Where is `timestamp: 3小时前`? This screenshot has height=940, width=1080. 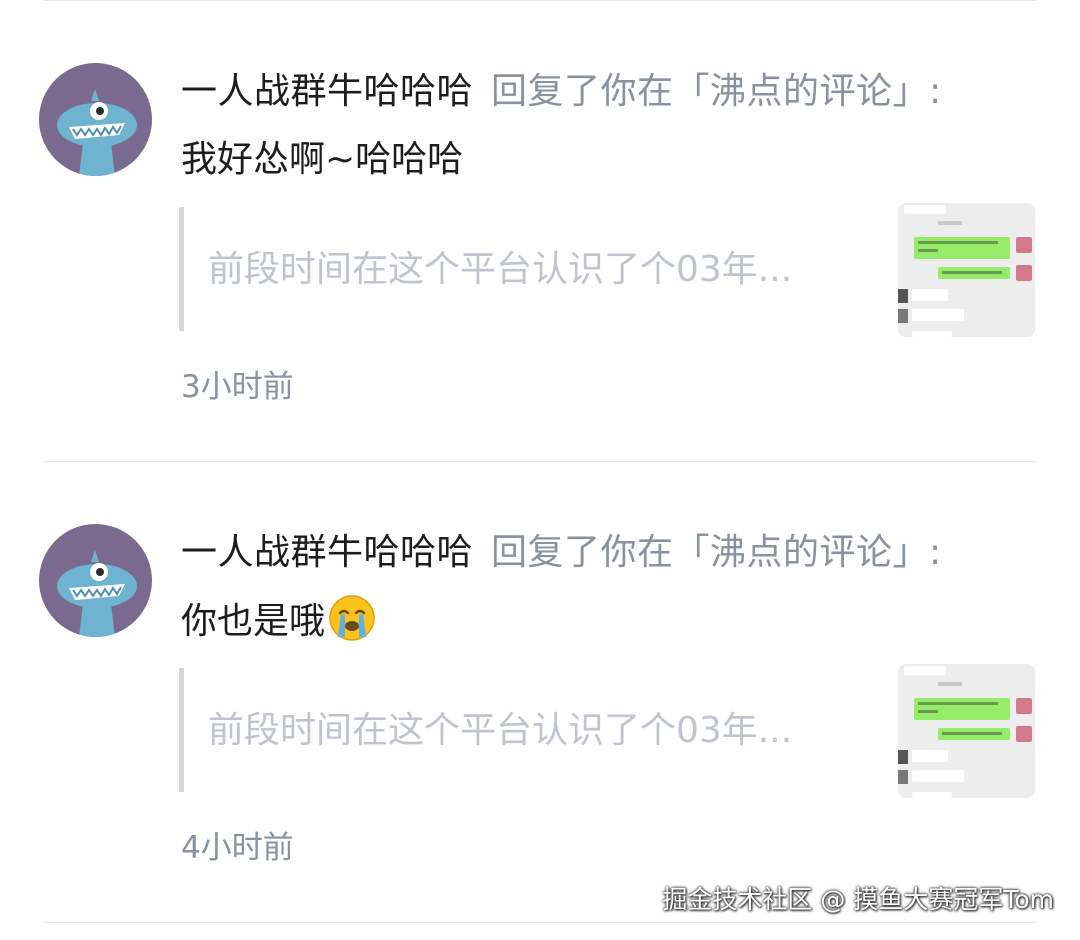 timestamp: 3小时前 is located at coordinates (237, 387).